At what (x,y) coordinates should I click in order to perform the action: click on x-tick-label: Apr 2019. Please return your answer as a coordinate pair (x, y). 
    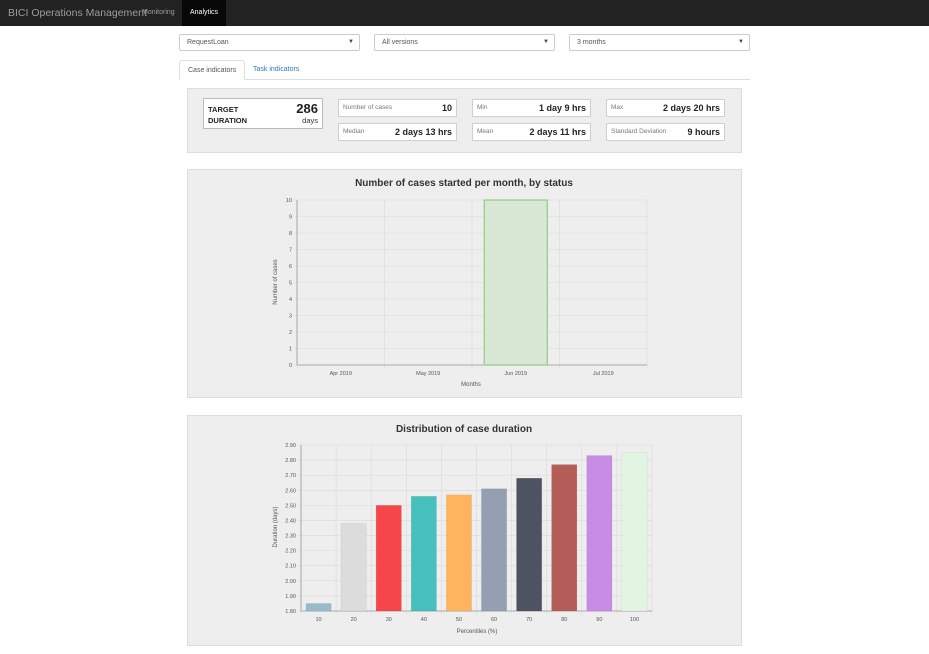
    Looking at the image, I should click on (341, 374).